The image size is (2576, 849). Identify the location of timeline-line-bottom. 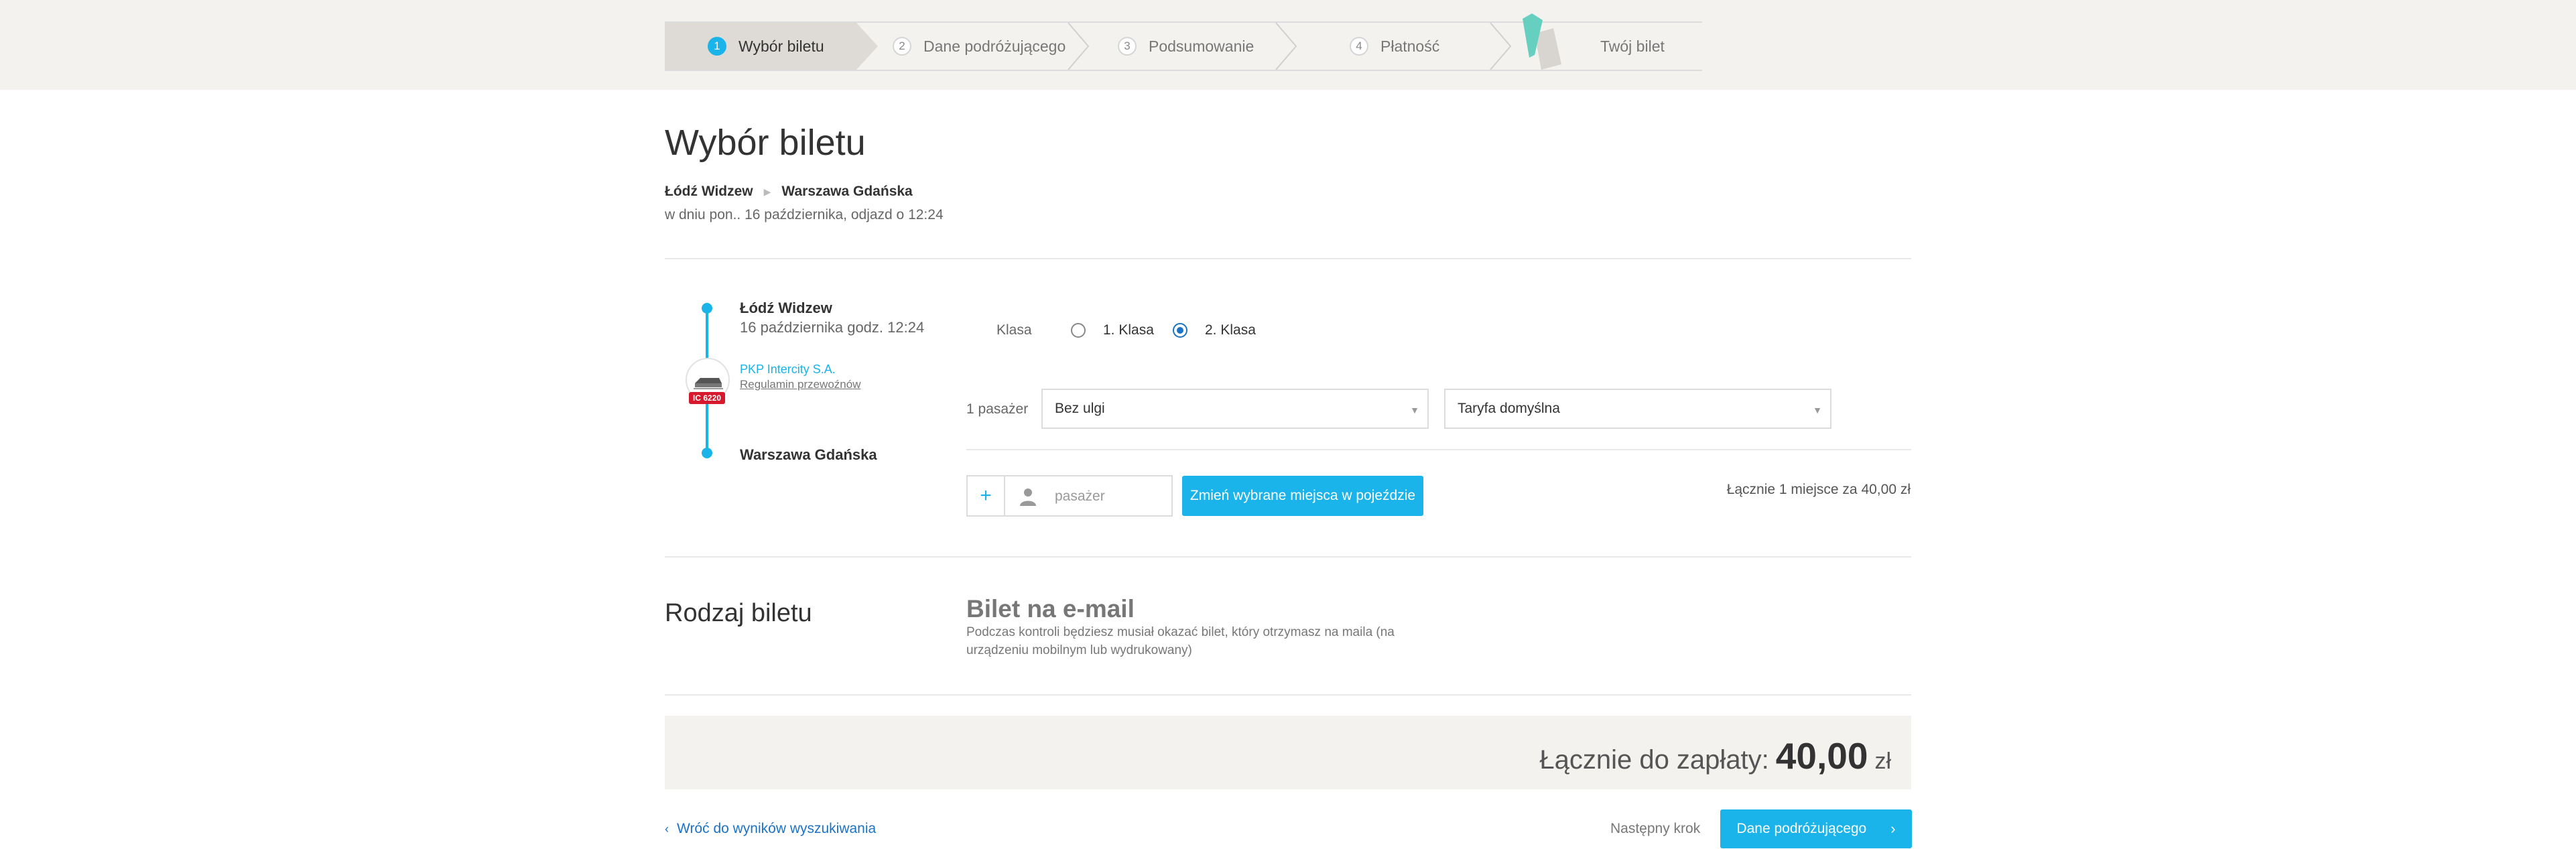
(707, 426).